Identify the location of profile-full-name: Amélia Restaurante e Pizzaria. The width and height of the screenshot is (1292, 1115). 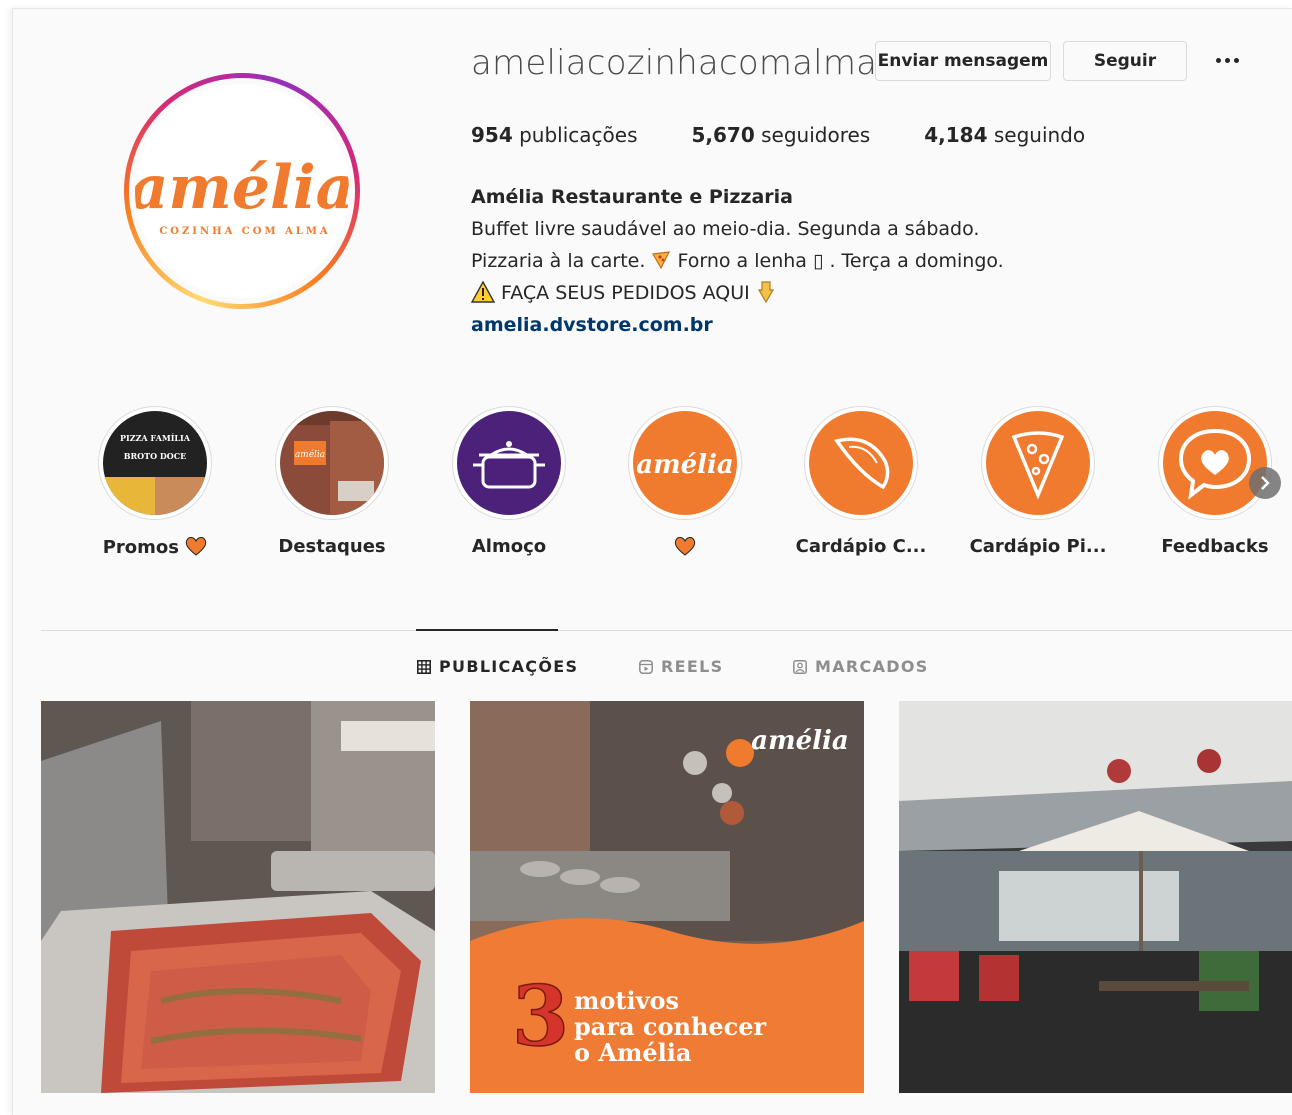
(632, 197).